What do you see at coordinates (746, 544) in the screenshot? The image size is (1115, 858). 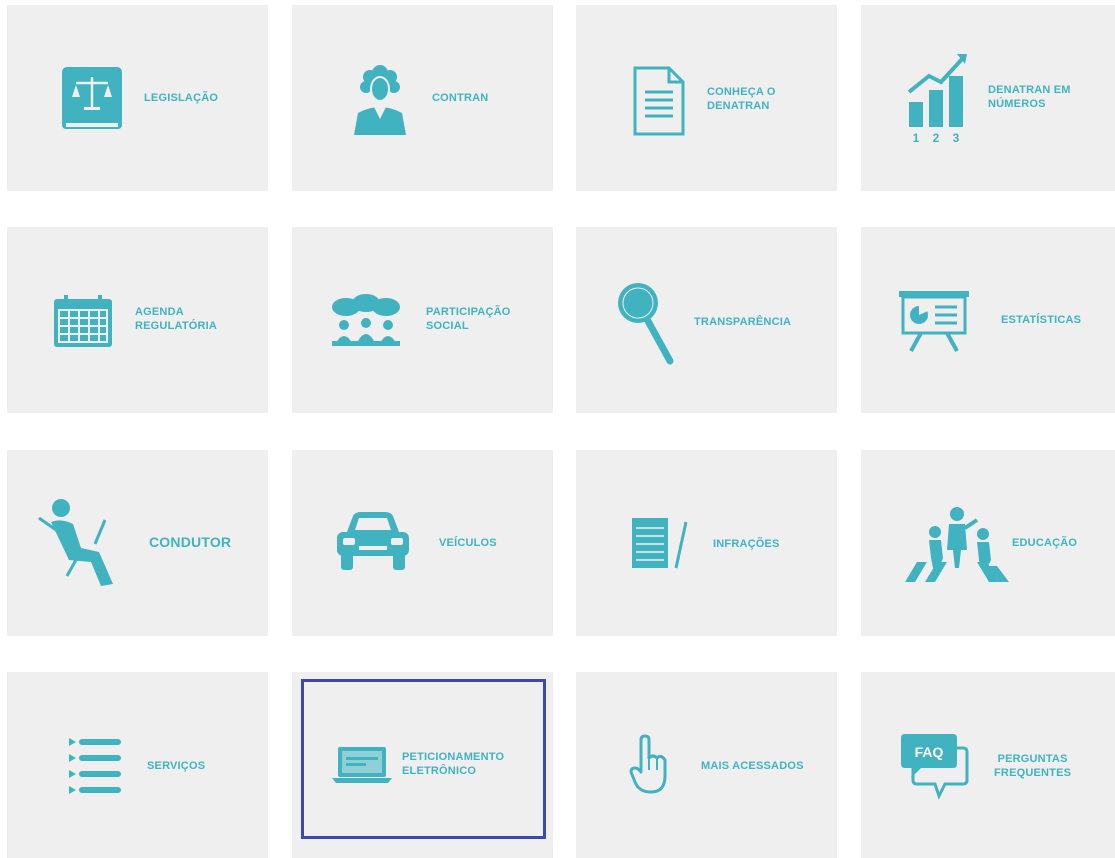 I see `tile-label: INFRAÇÕES` at bounding box center [746, 544].